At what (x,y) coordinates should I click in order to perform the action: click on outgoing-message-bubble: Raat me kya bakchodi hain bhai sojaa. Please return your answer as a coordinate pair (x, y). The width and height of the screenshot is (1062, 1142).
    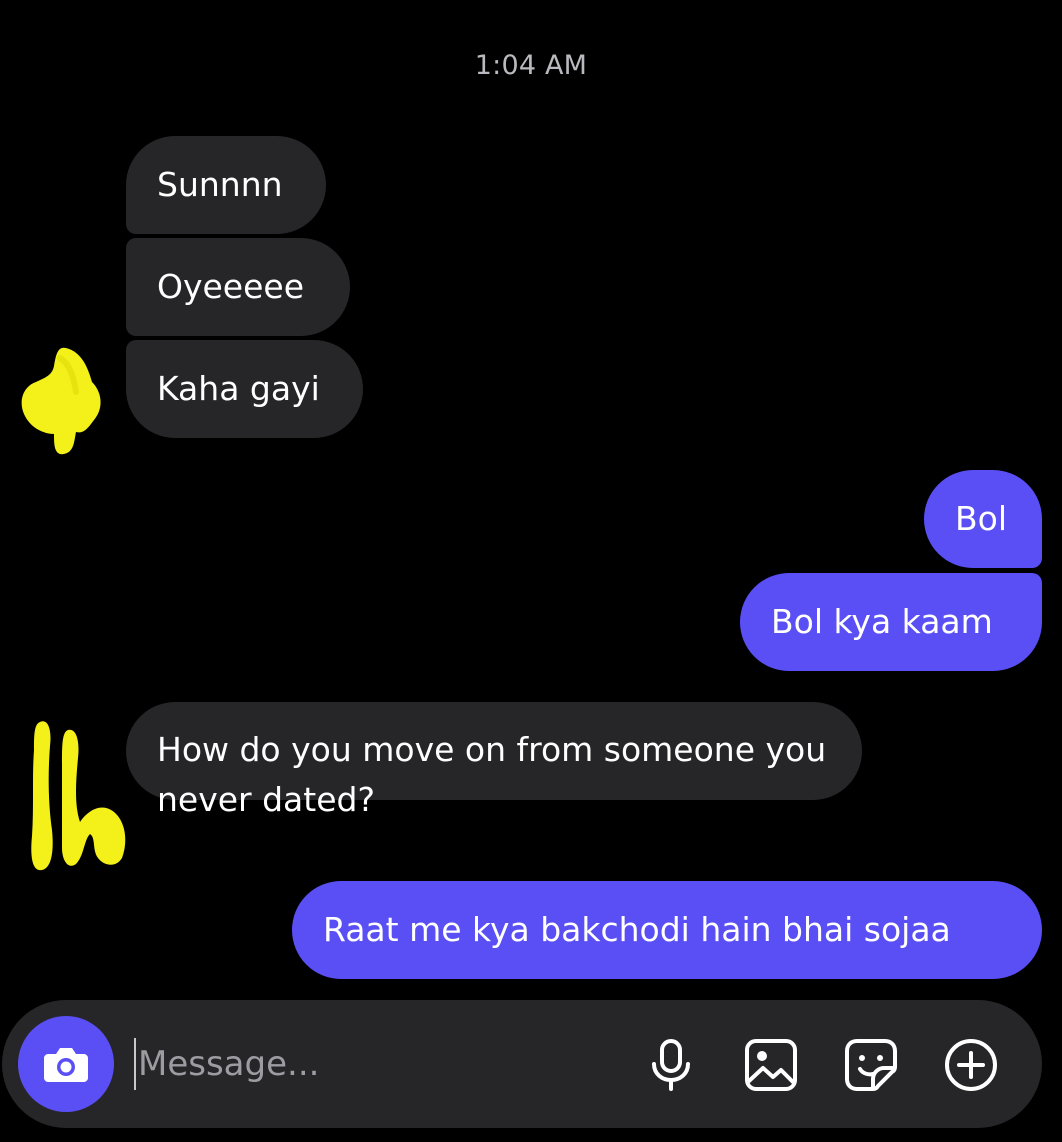
    Looking at the image, I should click on (667, 930).